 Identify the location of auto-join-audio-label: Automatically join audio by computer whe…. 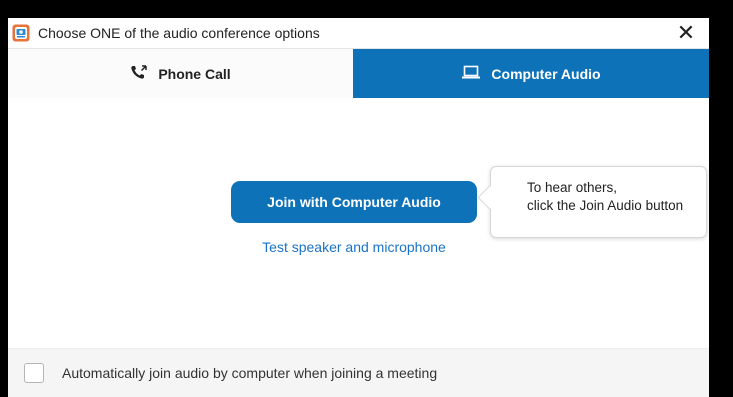
(249, 373).